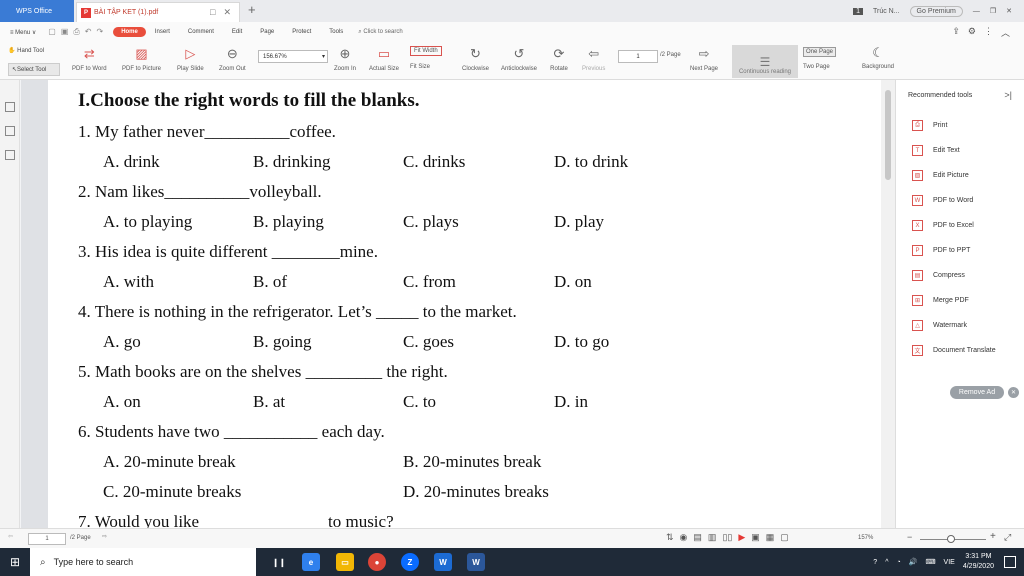 The height and width of the screenshot is (576, 1024). What do you see at coordinates (267, 32) in the screenshot?
I see `menu-page: Page` at bounding box center [267, 32].